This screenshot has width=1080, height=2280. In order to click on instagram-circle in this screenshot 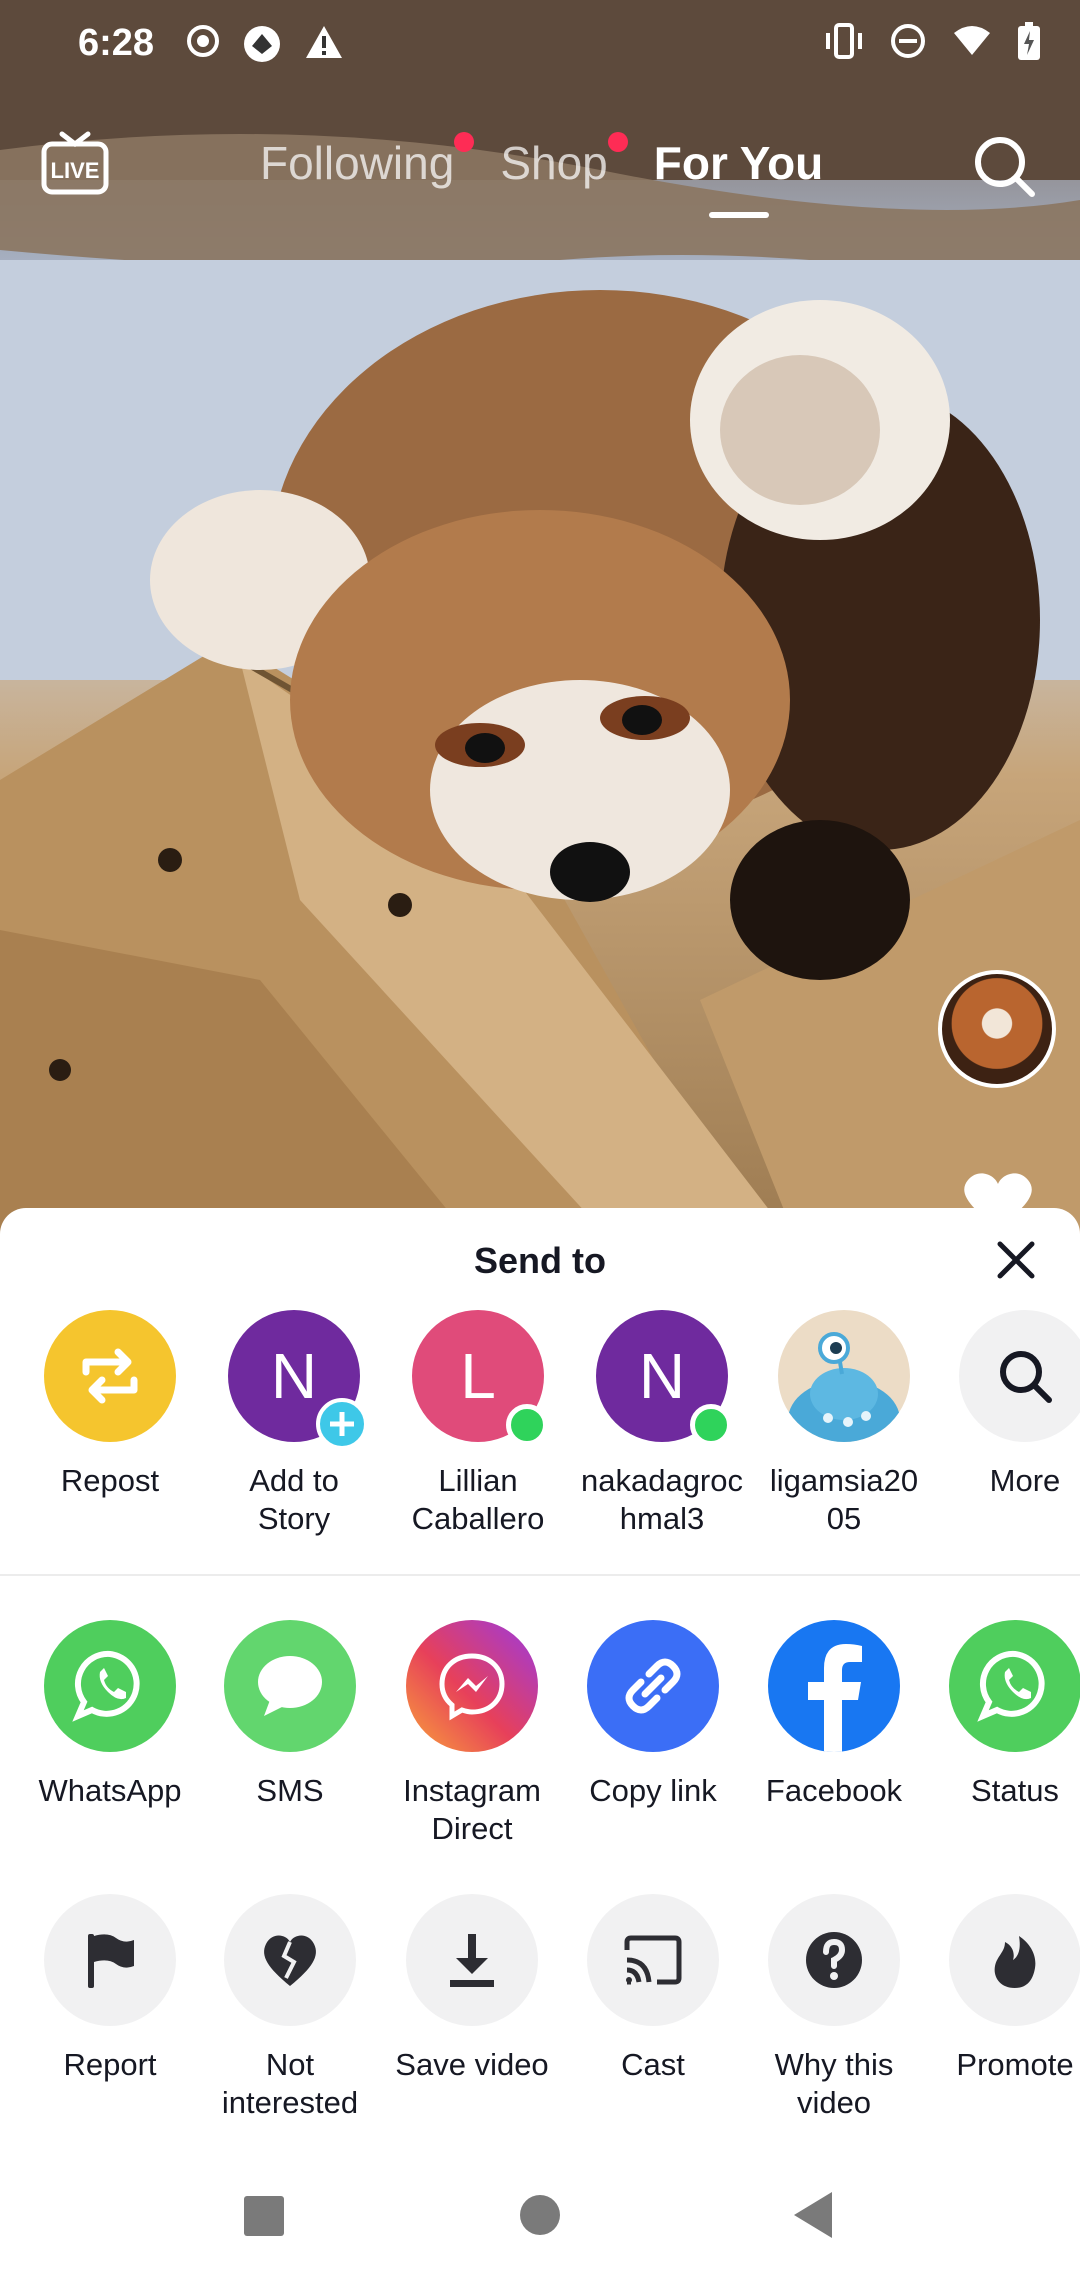, I will do `click(472, 1686)`.